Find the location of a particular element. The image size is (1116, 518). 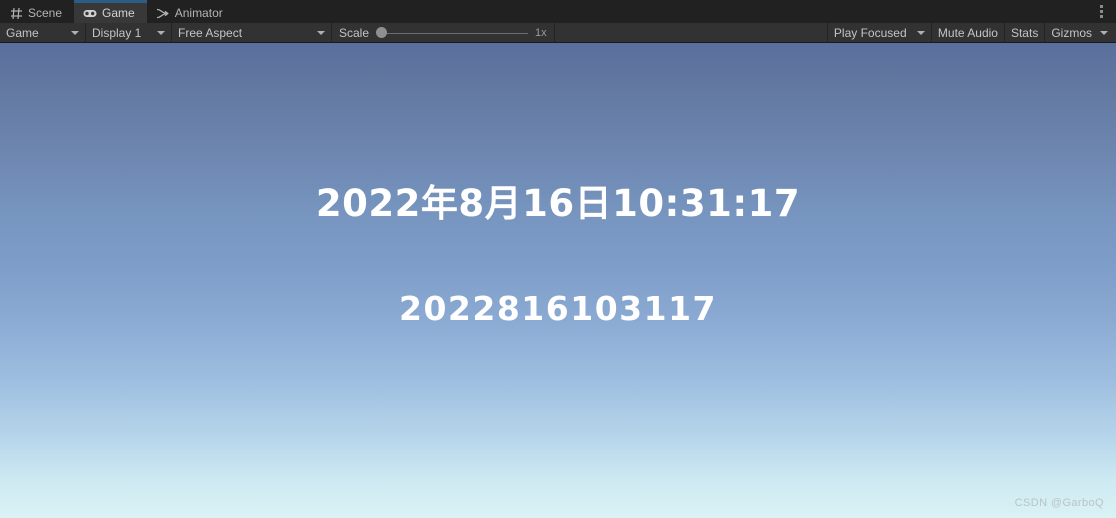

target-display-group-dropdown: Game is located at coordinates (43, 32).